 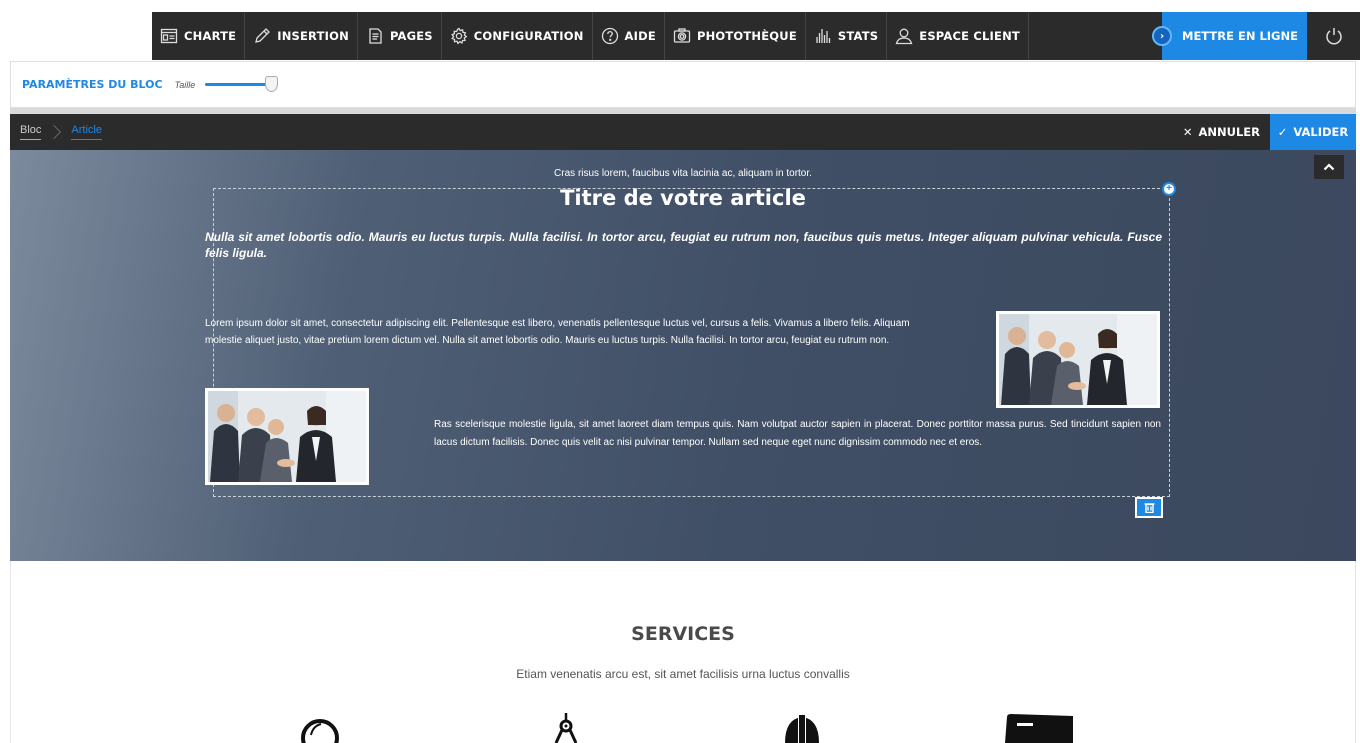 What do you see at coordinates (969, 36) in the screenshot?
I see `toolbar-espace-client-label: ESPACE CLIENT` at bounding box center [969, 36].